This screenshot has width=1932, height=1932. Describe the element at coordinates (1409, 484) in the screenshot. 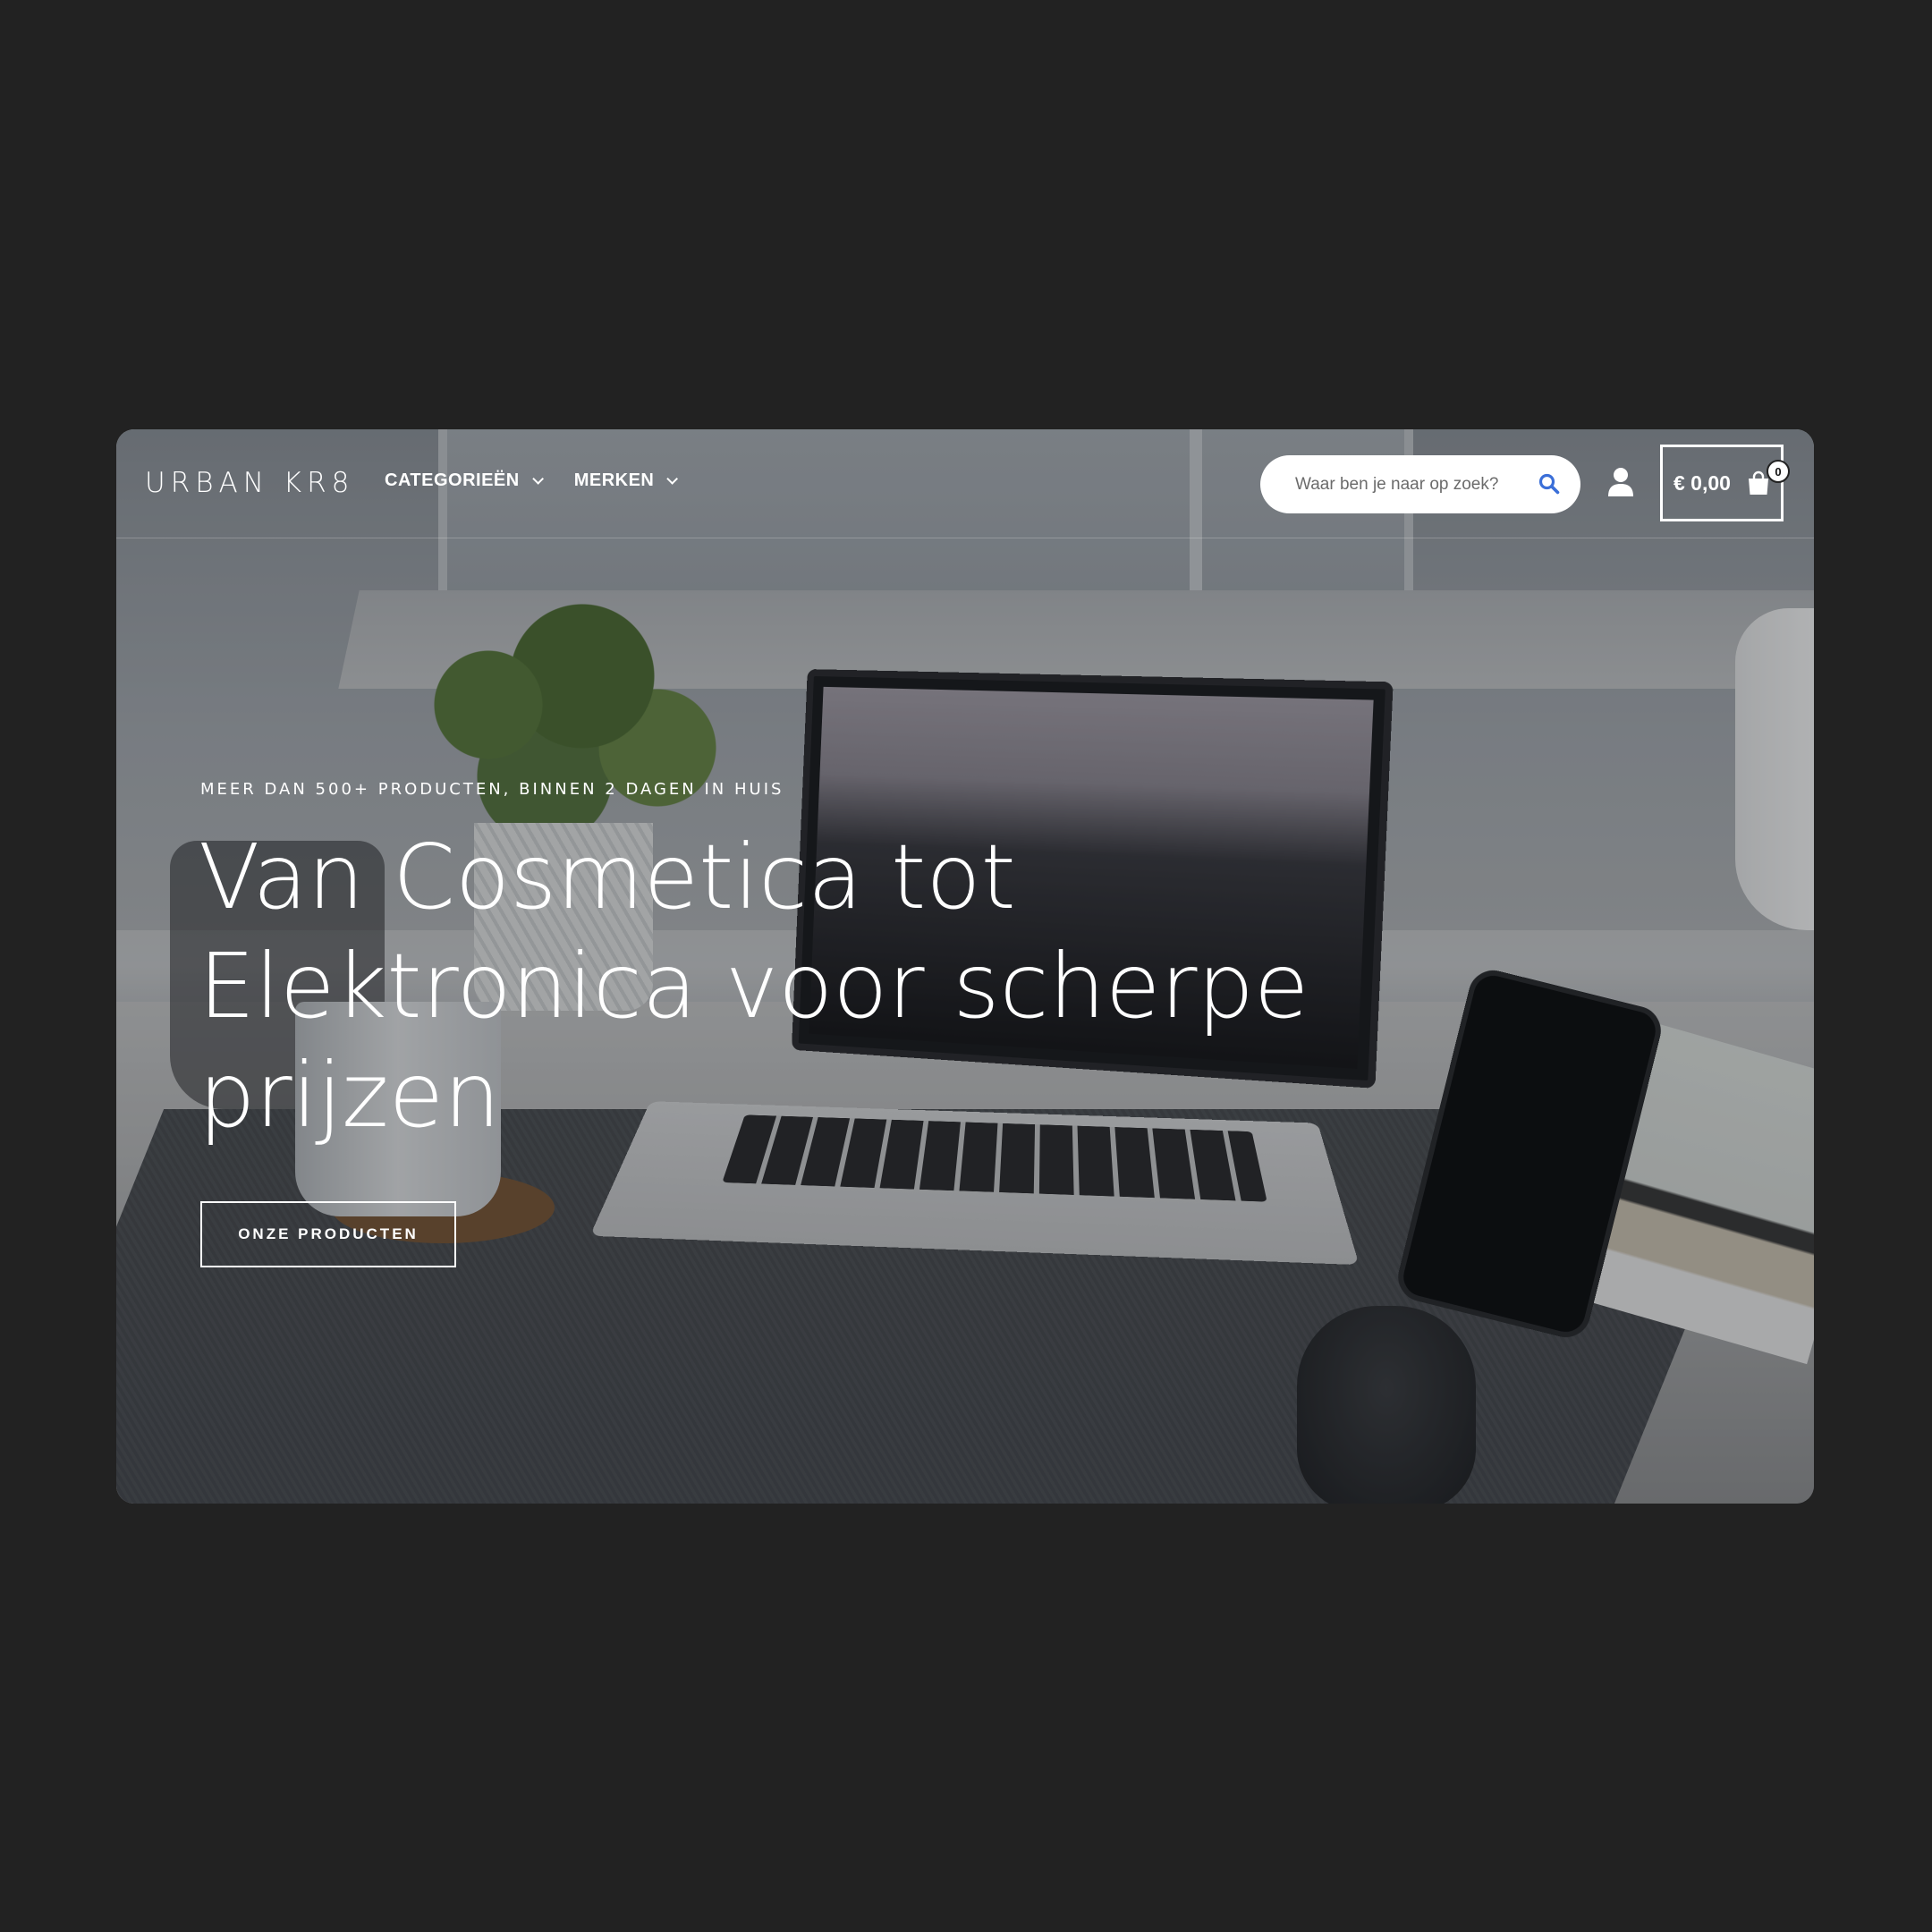

I see `search-input` at that location.